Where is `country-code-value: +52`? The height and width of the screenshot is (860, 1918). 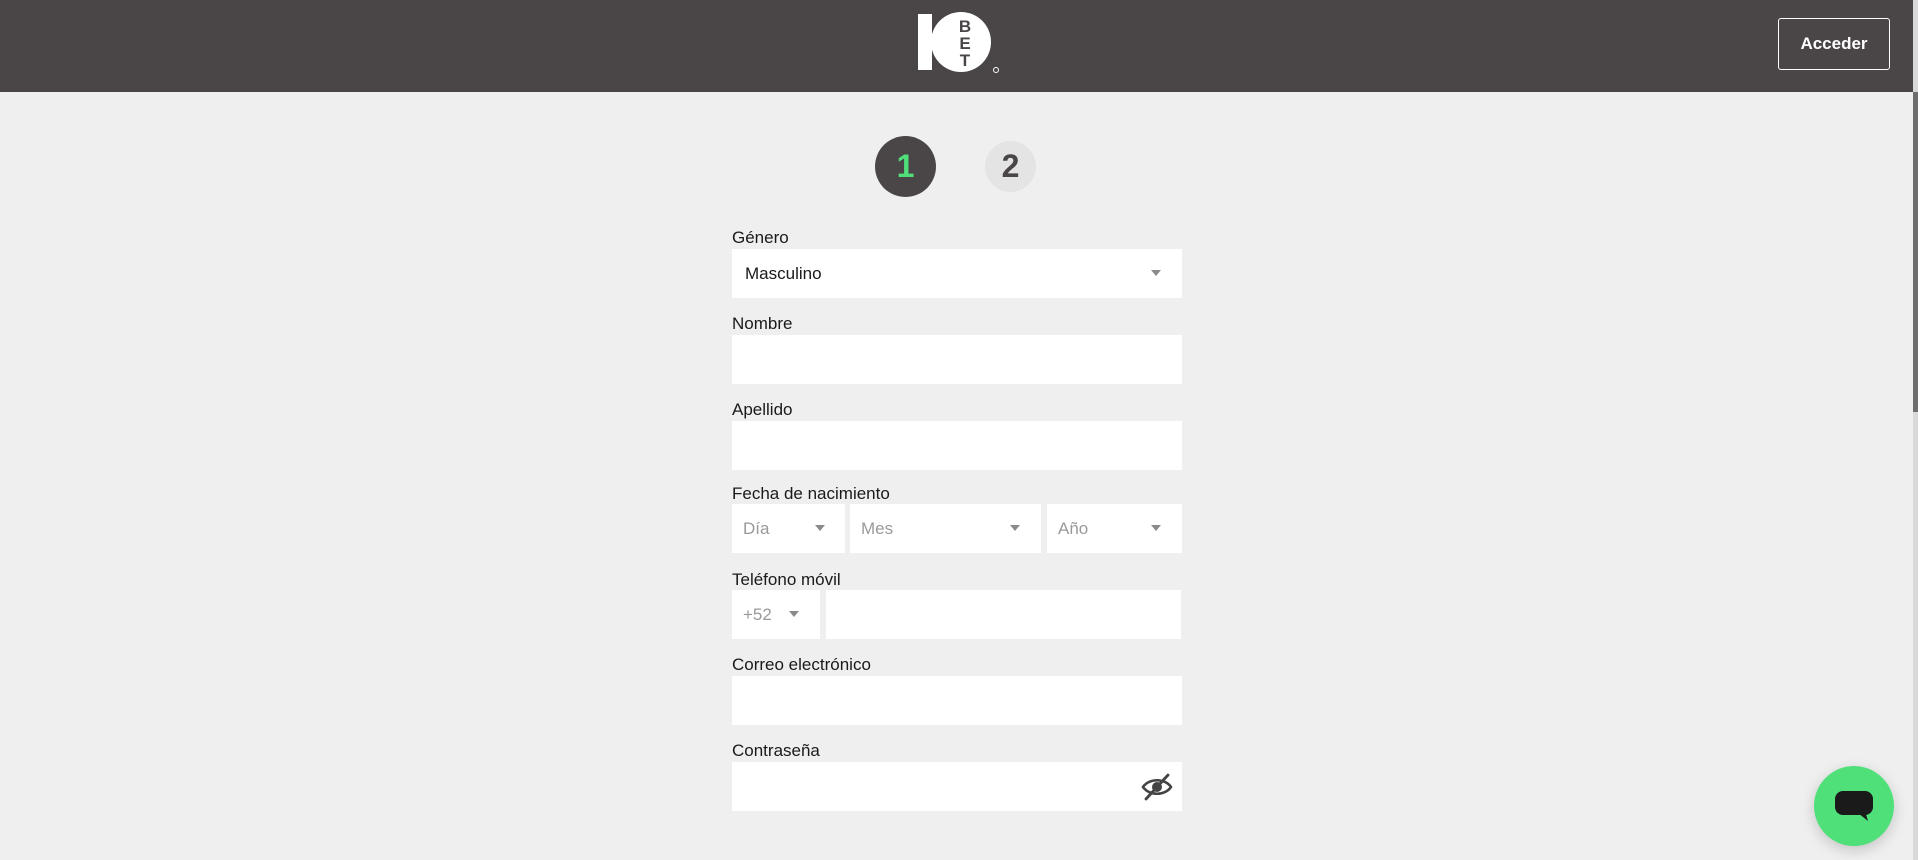
country-code-value: +52 is located at coordinates (757, 614).